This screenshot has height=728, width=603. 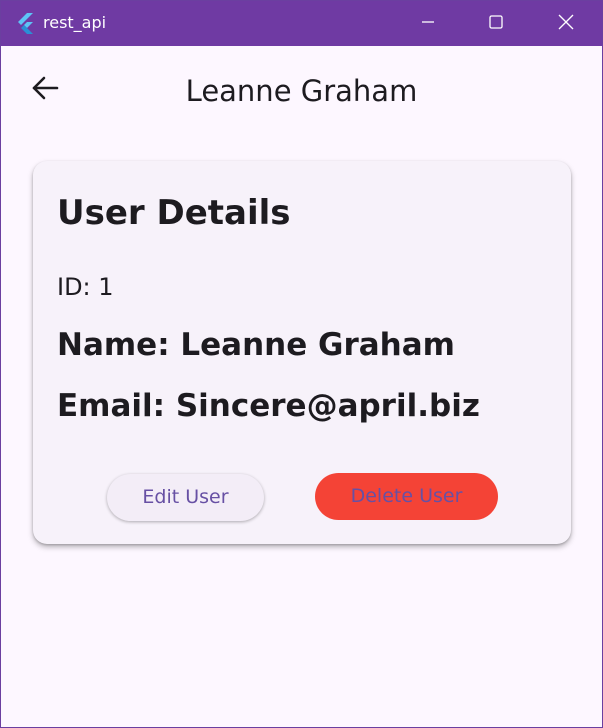 I want to click on page-title: Leanne Graham, so click(x=301, y=91).